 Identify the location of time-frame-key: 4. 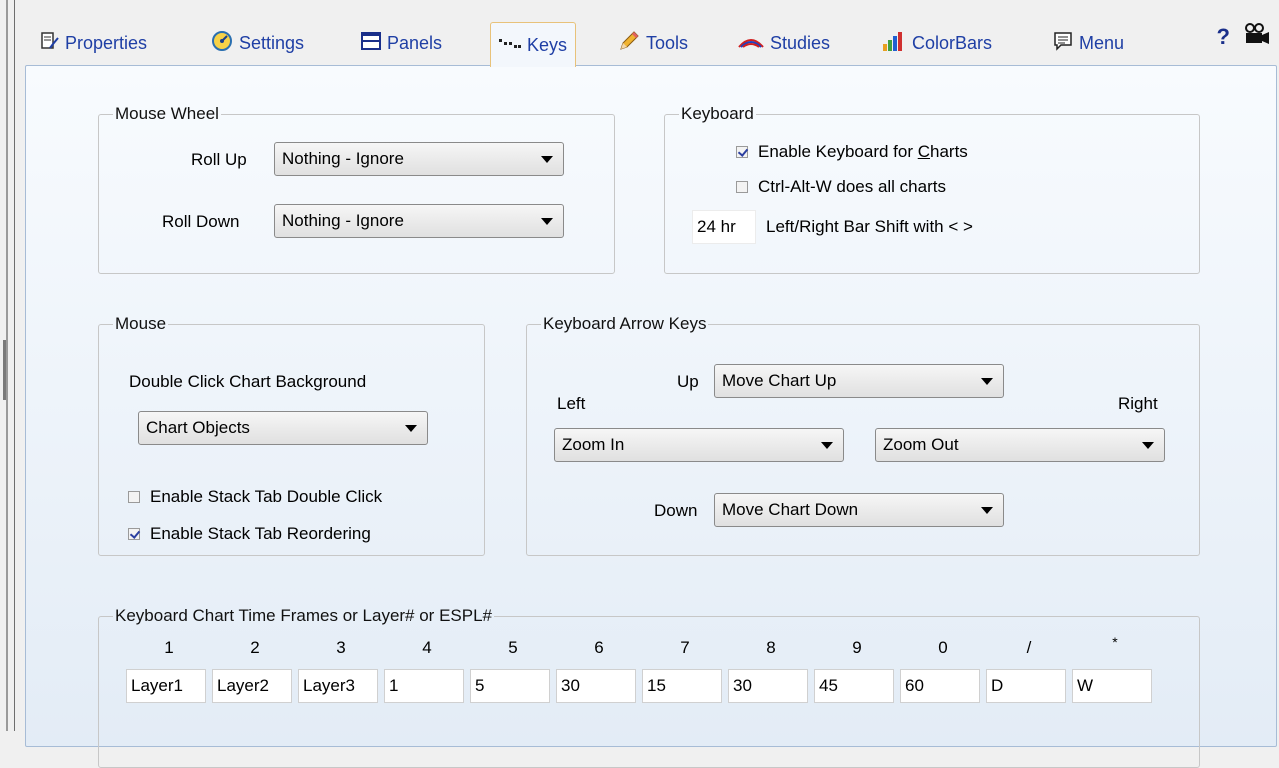
(427, 647).